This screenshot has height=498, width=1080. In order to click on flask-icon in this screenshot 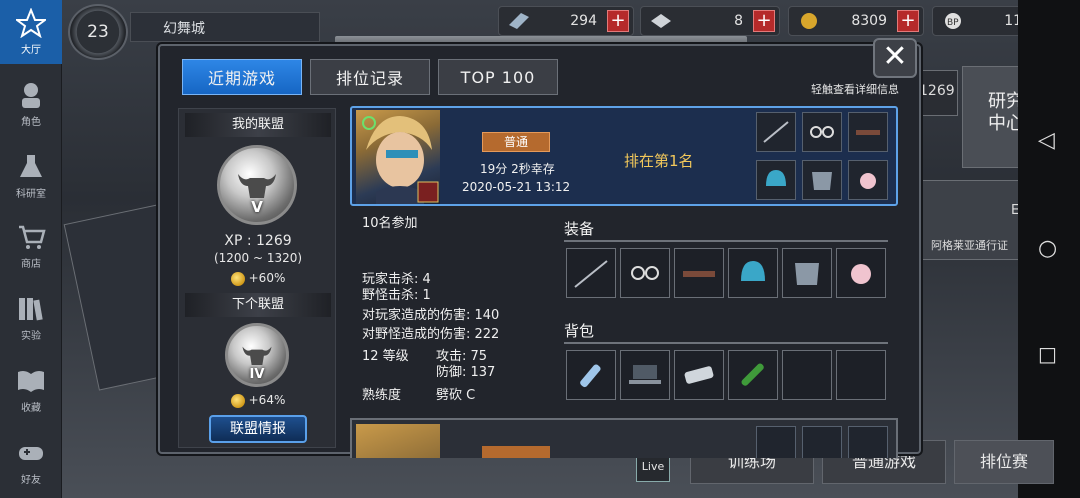, I will do `click(31, 166)`.